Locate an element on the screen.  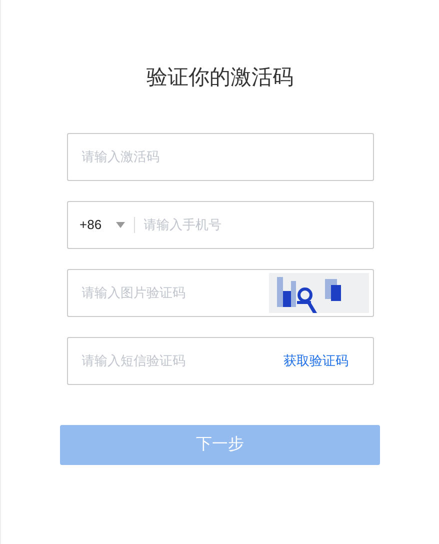
input-field: +86 请输入手机号 is located at coordinates (220, 224).